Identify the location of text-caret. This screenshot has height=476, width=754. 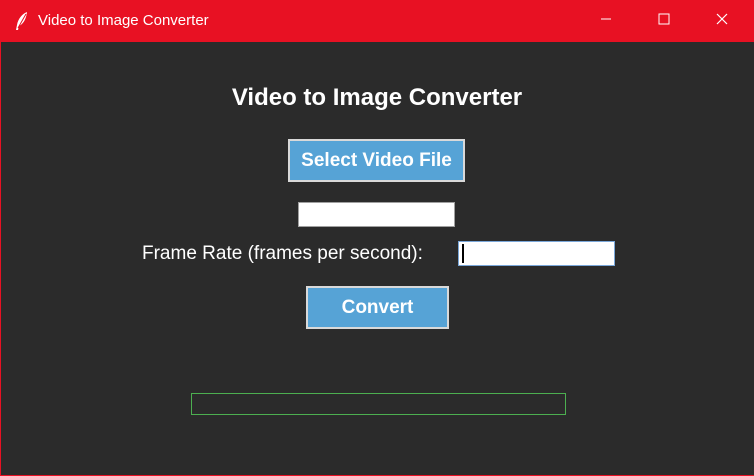
(463, 253).